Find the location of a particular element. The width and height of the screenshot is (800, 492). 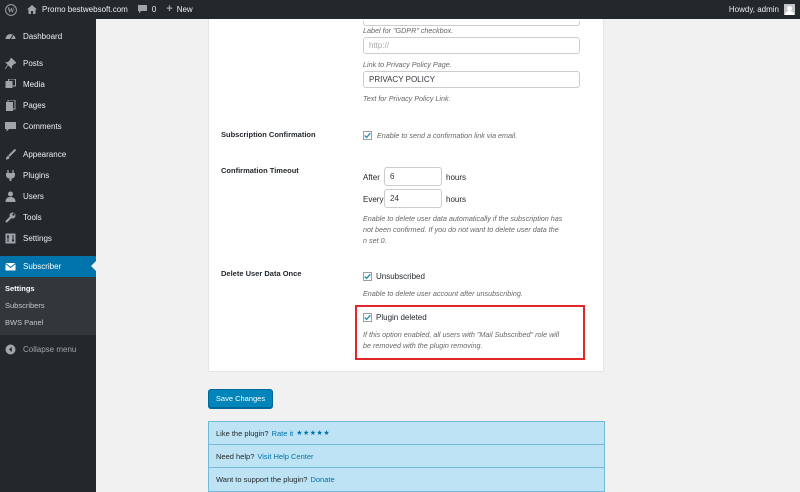

comment-bubble-icon is located at coordinates (142, 9).